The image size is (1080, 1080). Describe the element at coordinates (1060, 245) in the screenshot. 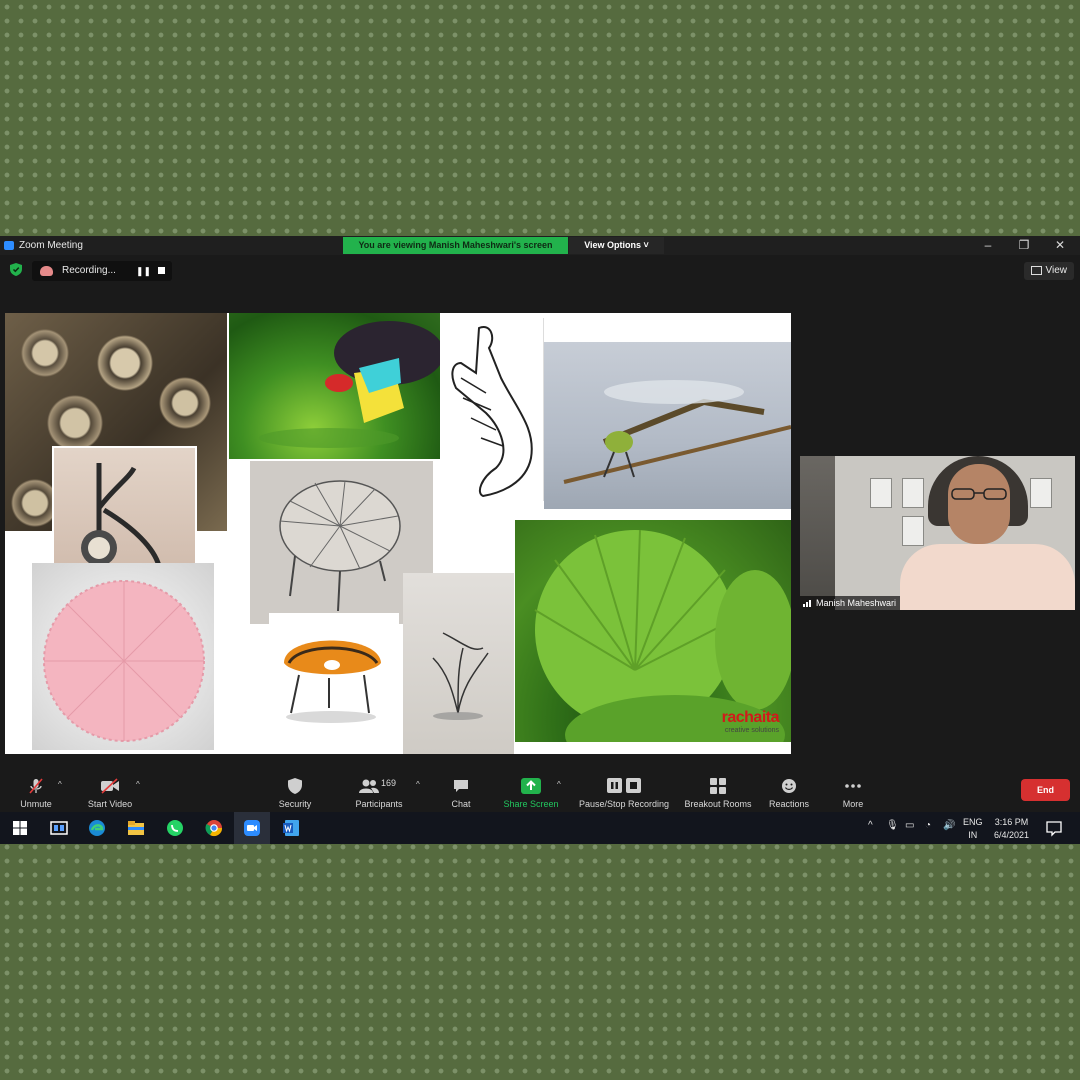

I see `close-icon: ✕` at that location.